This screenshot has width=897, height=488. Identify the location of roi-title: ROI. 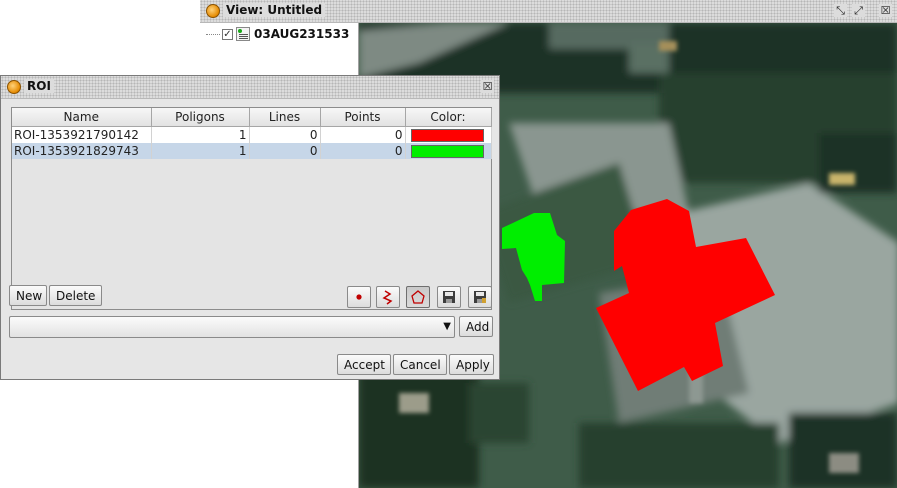
(39, 86).